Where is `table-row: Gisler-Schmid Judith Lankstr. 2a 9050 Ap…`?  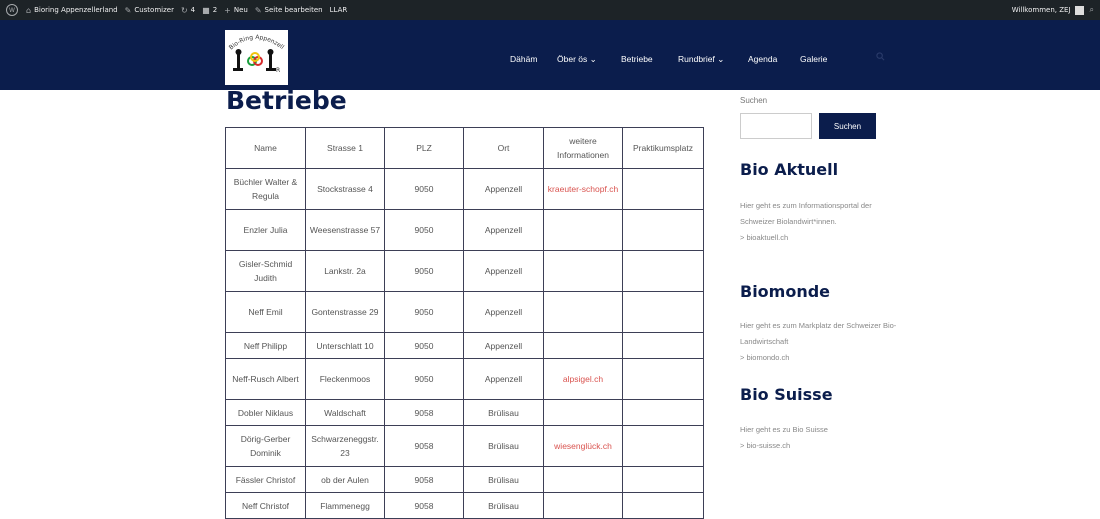
table-row: Gisler-Schmid Judith Lankstr. 2a 9050 Ap… is located at coordinates (464, 271).